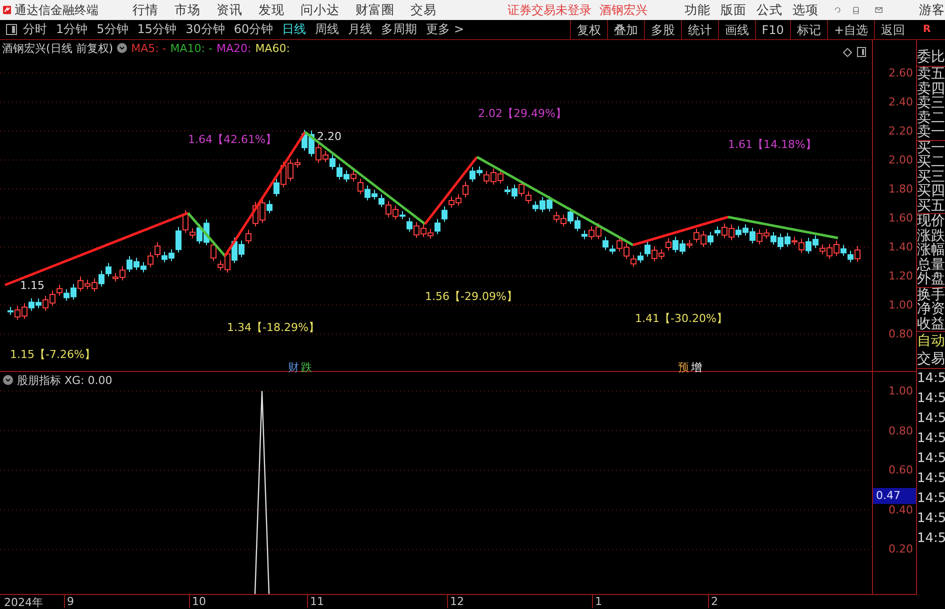  Describe the element at coordinates (892, 30) in the screenshot. I see `toolbar-button: 返回` at that location.